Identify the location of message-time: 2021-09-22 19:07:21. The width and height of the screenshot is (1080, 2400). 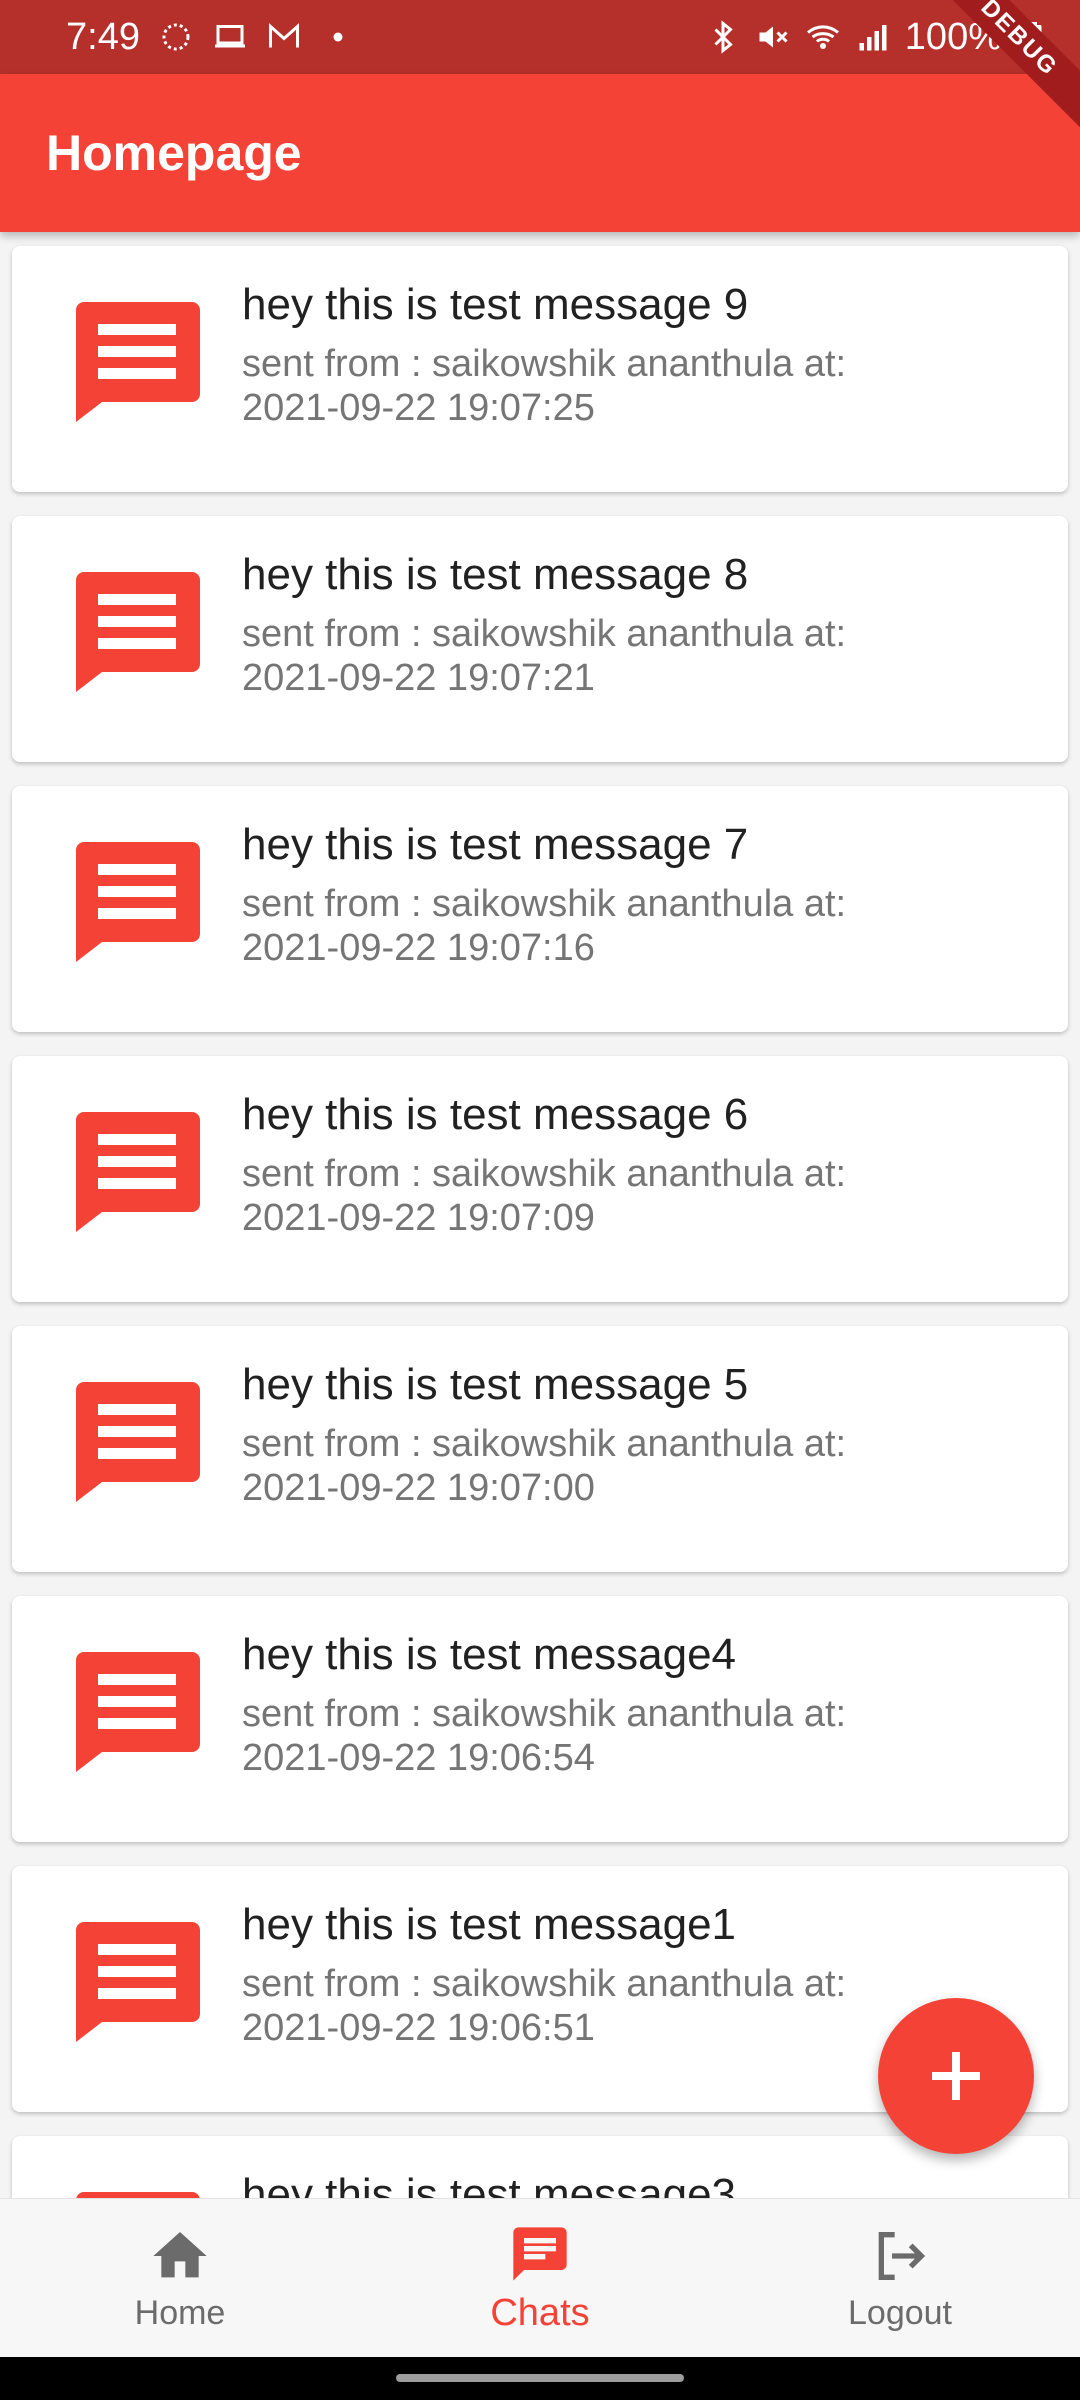
(418, 678).